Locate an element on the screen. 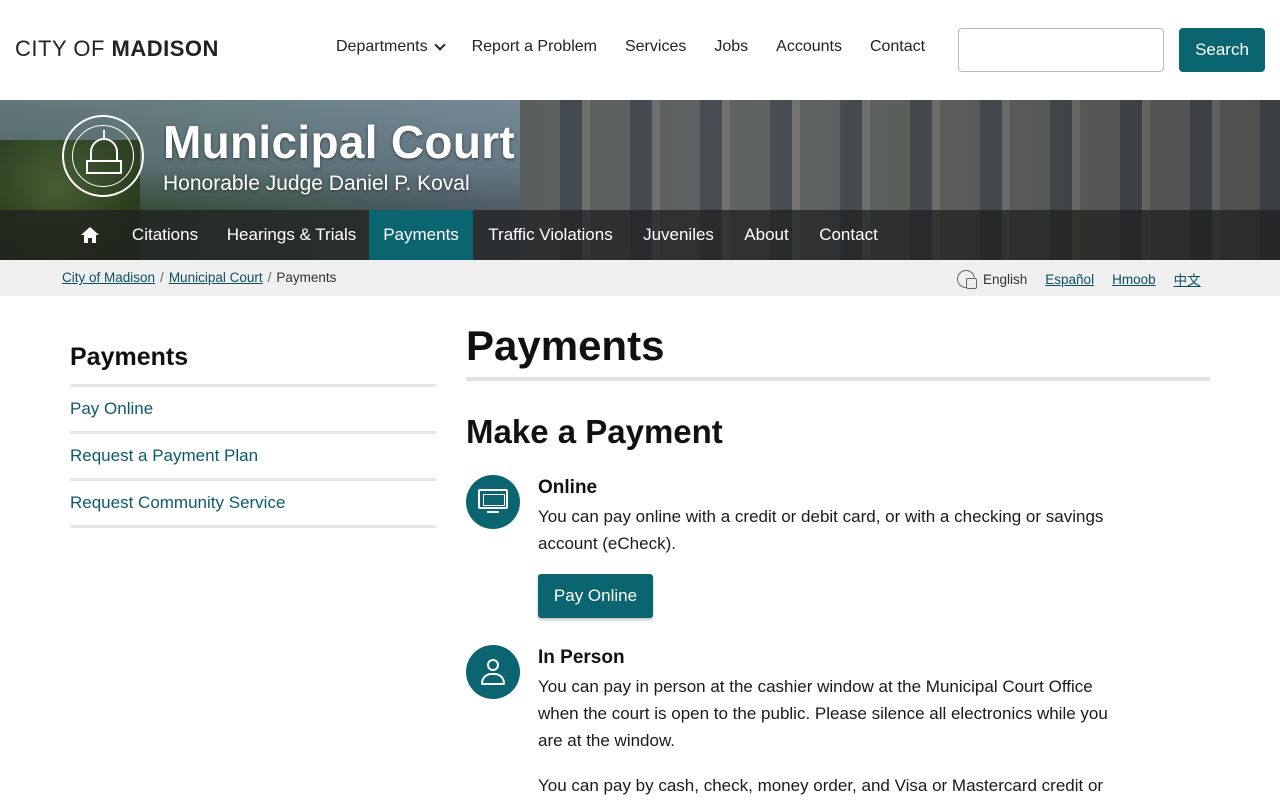  nav-departments-label: Departments is located at coordinates (382, 46).